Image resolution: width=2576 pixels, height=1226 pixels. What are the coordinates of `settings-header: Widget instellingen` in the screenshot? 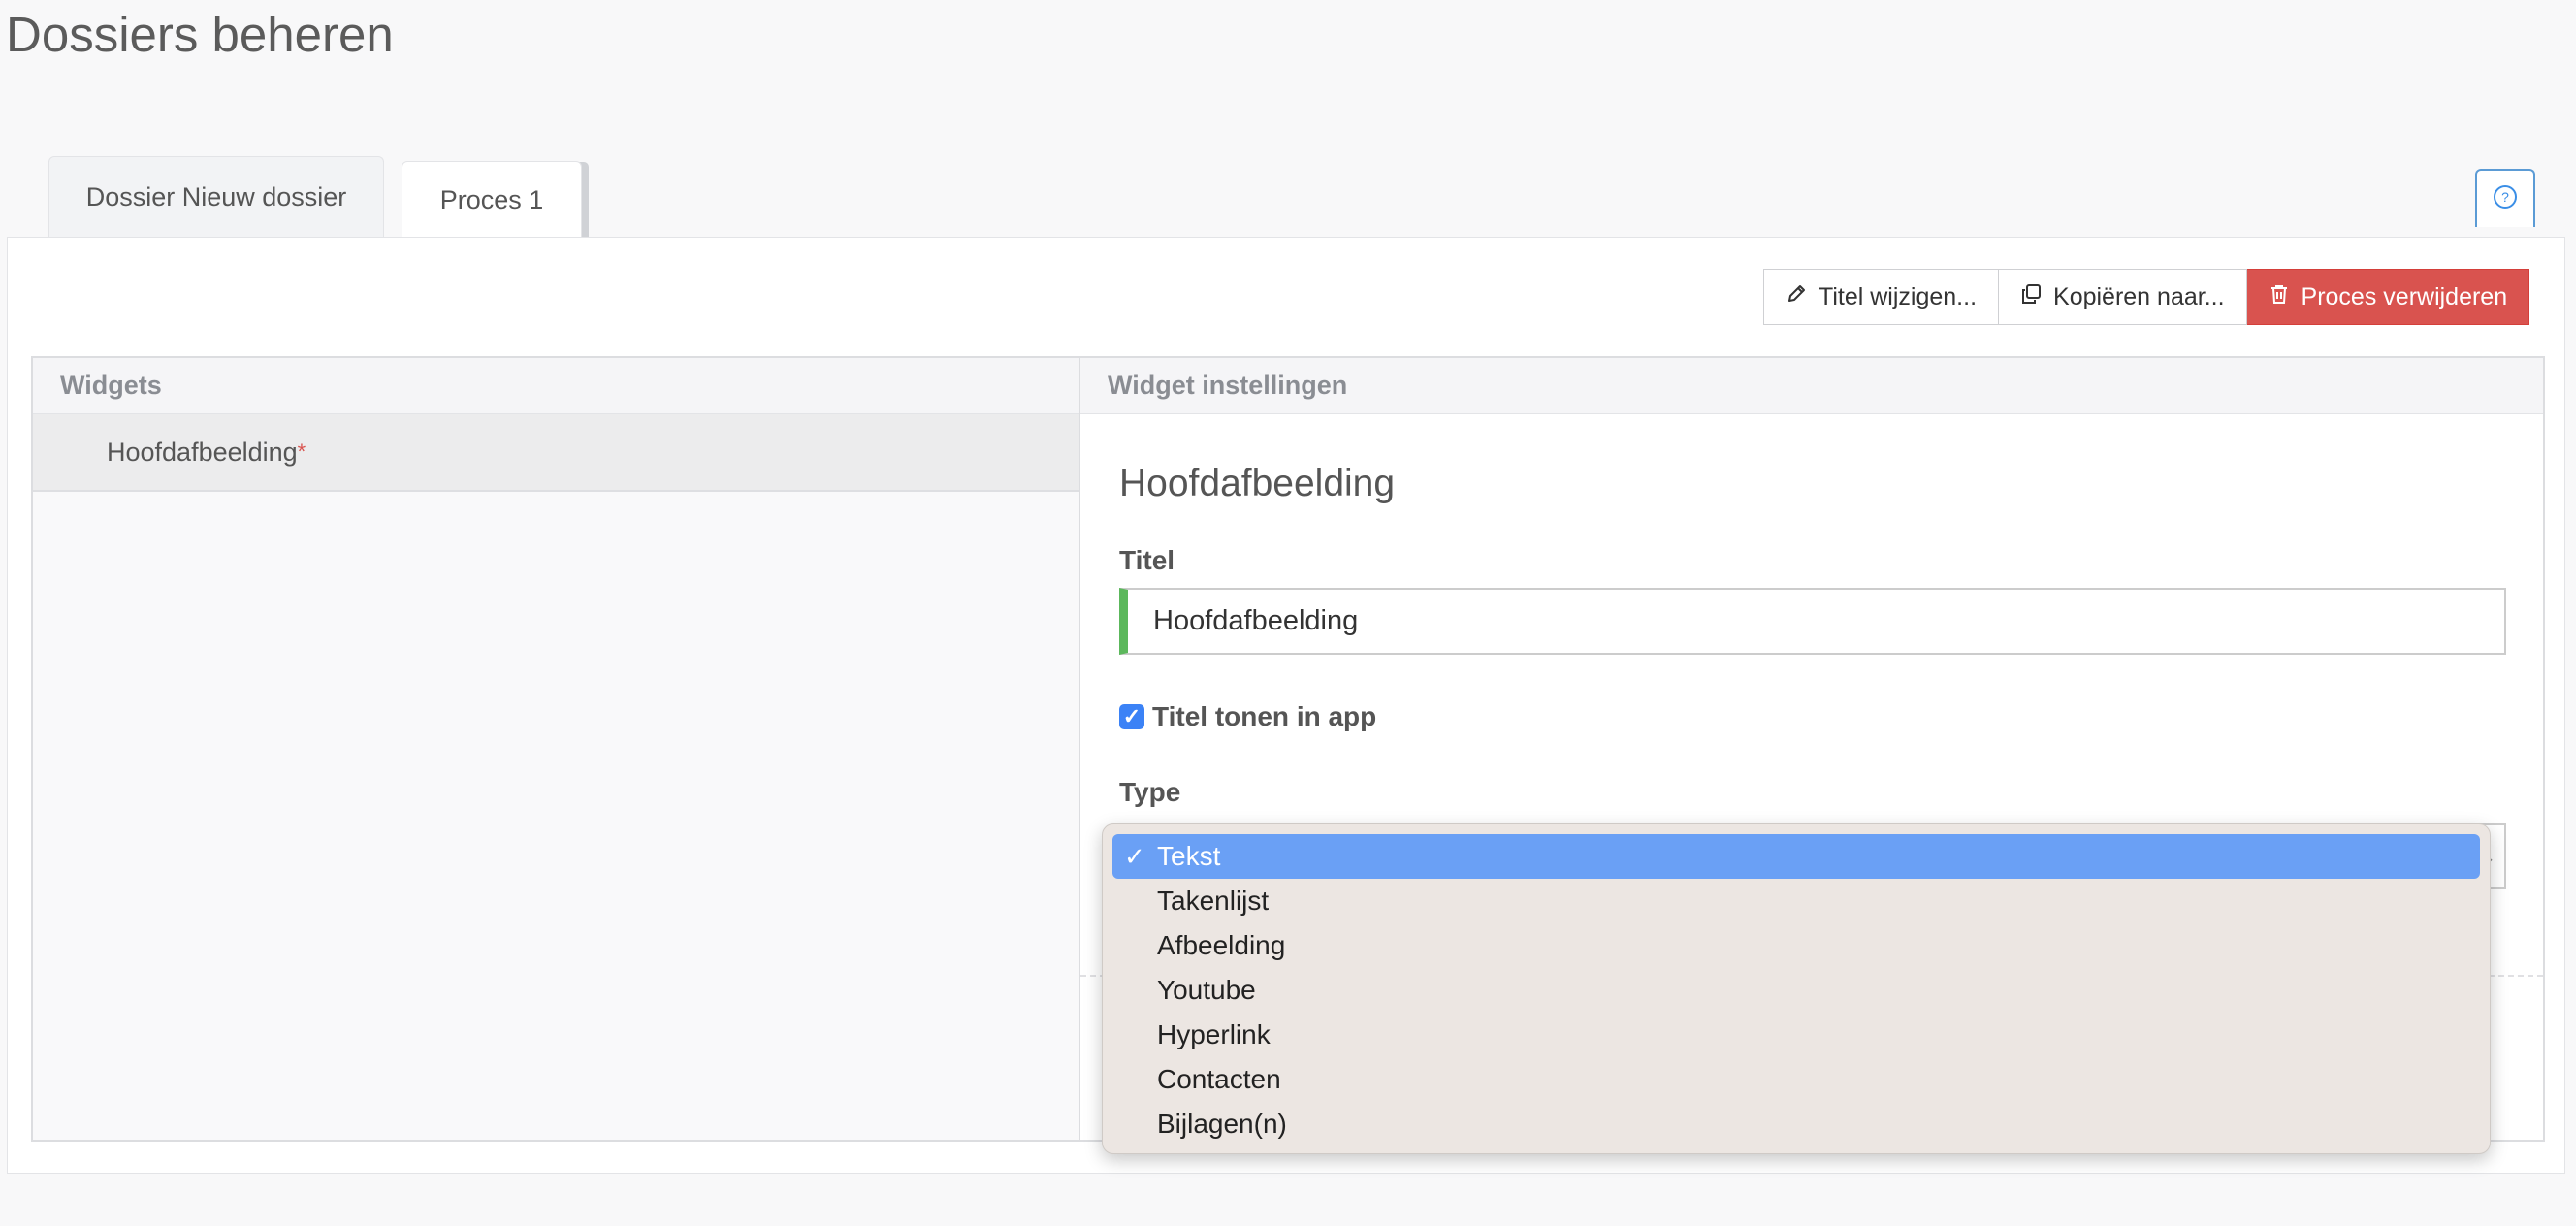 It's located at (1811, 386).